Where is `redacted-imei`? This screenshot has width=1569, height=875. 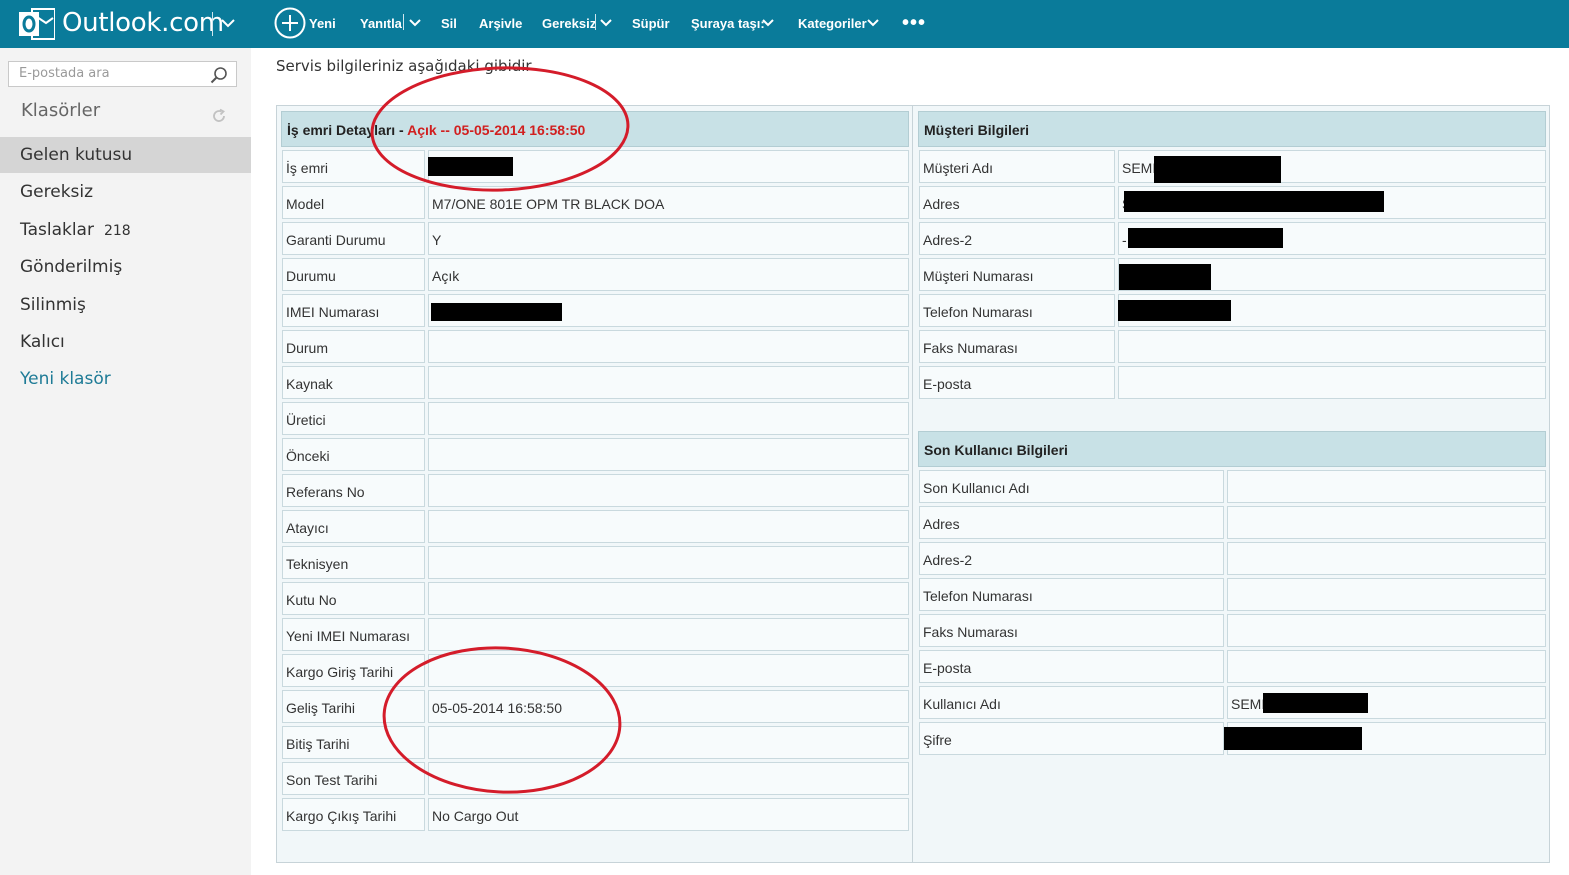
redacted-imei is located at coordinates (496, 312).